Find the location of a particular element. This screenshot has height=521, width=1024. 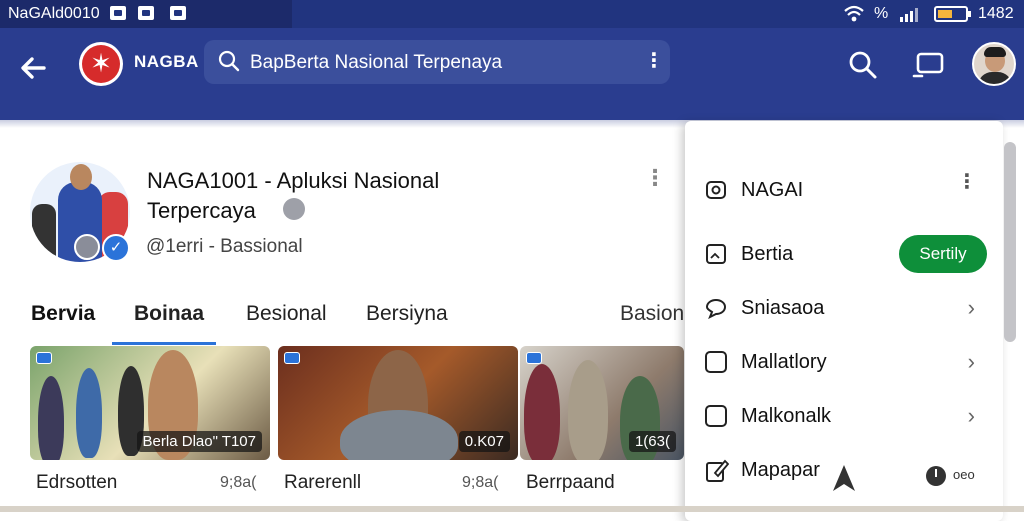

screenshot-icon is located at coordinates (178, 13).